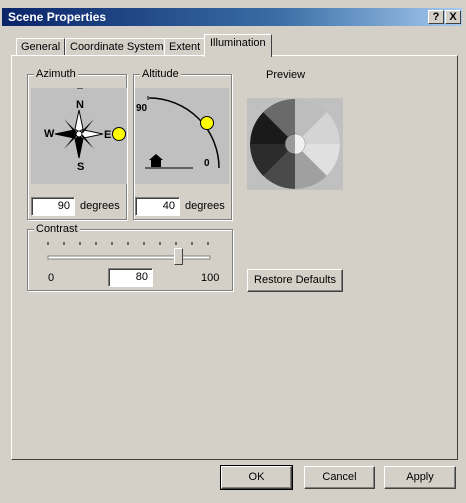 This screenshot has height=503, width=466. I want to click on ok-button: OK, so click(256, 477).